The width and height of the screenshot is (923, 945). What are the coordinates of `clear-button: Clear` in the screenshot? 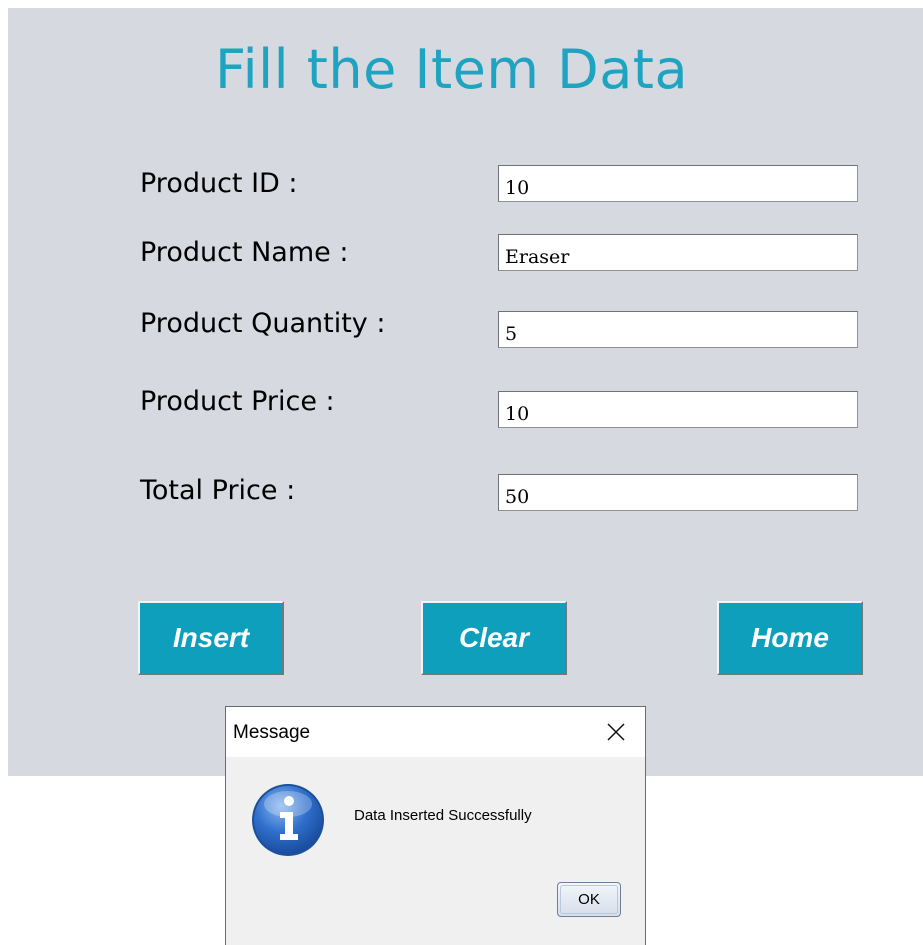 It's located at (494, 638).